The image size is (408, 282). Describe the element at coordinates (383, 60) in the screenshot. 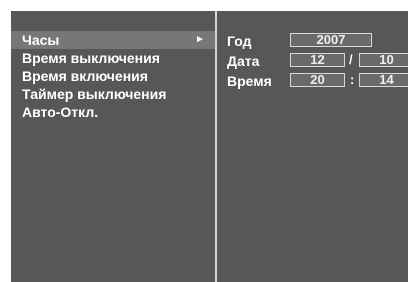

I see `date-month-field: 10` at that location.